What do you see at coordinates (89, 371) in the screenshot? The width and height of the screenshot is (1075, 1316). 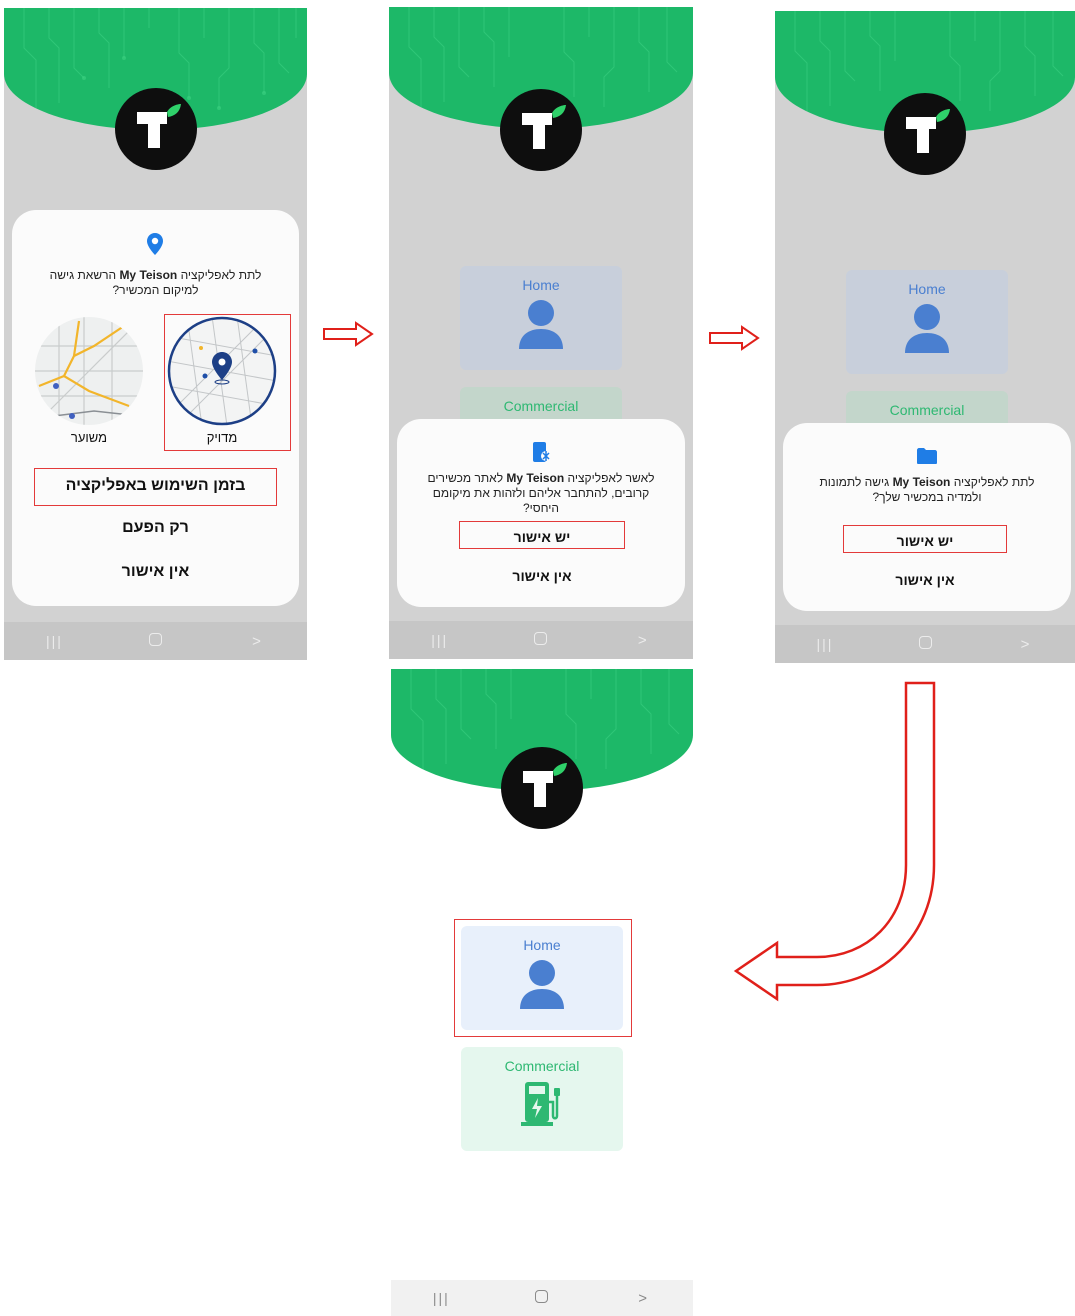 I see `approximate-map-image` at bounding box center [89, 371].